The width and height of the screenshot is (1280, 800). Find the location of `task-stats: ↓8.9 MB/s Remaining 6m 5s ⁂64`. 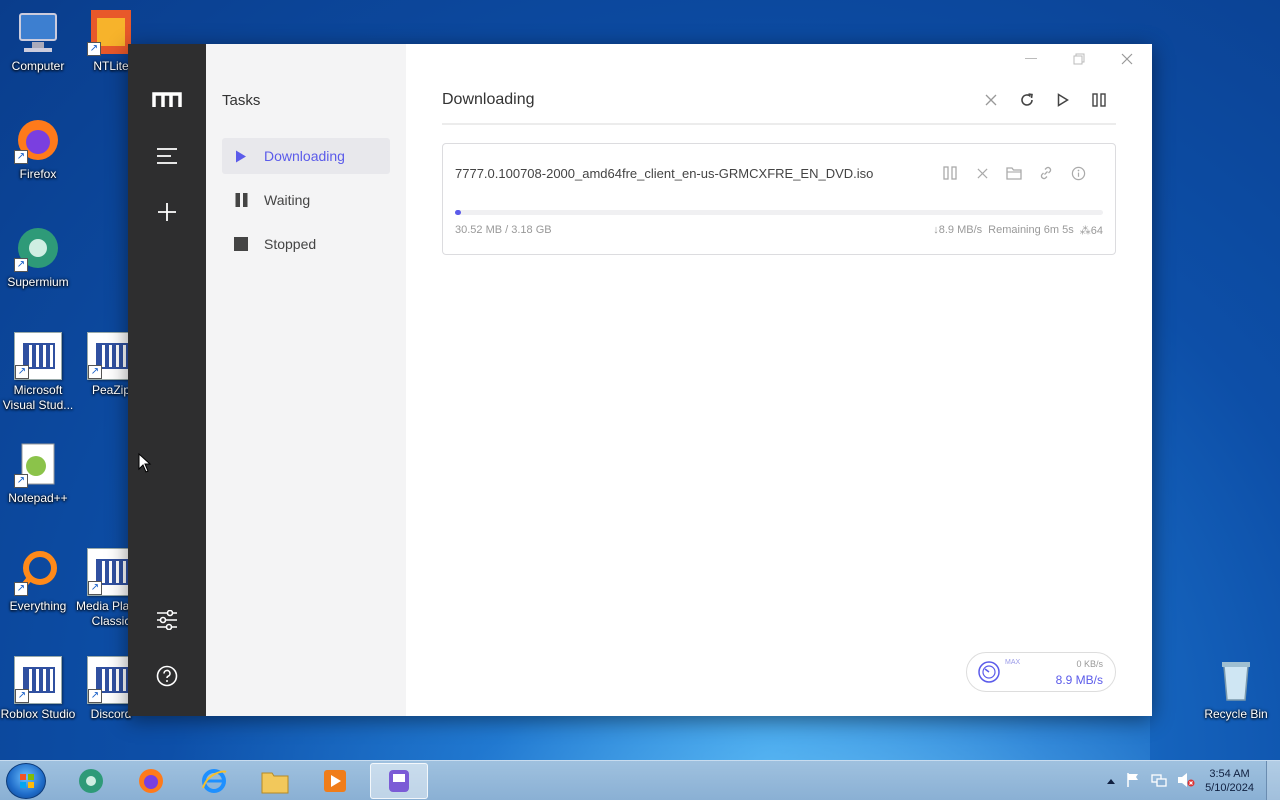

task-stats: ↓8.9 MB/s Remaining 6m 5s ⁂64 is located at coordinates (1018, 230).